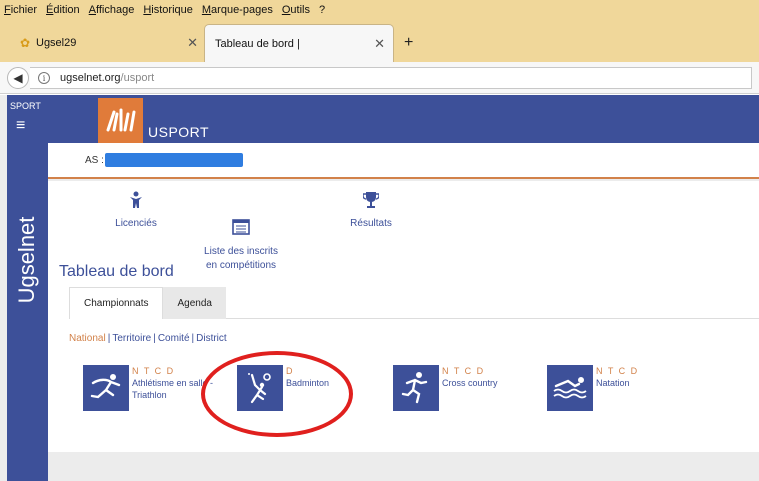 The width and height of the screenshot is (759, 481). I want to click on usport-logo, so click(120, 120).